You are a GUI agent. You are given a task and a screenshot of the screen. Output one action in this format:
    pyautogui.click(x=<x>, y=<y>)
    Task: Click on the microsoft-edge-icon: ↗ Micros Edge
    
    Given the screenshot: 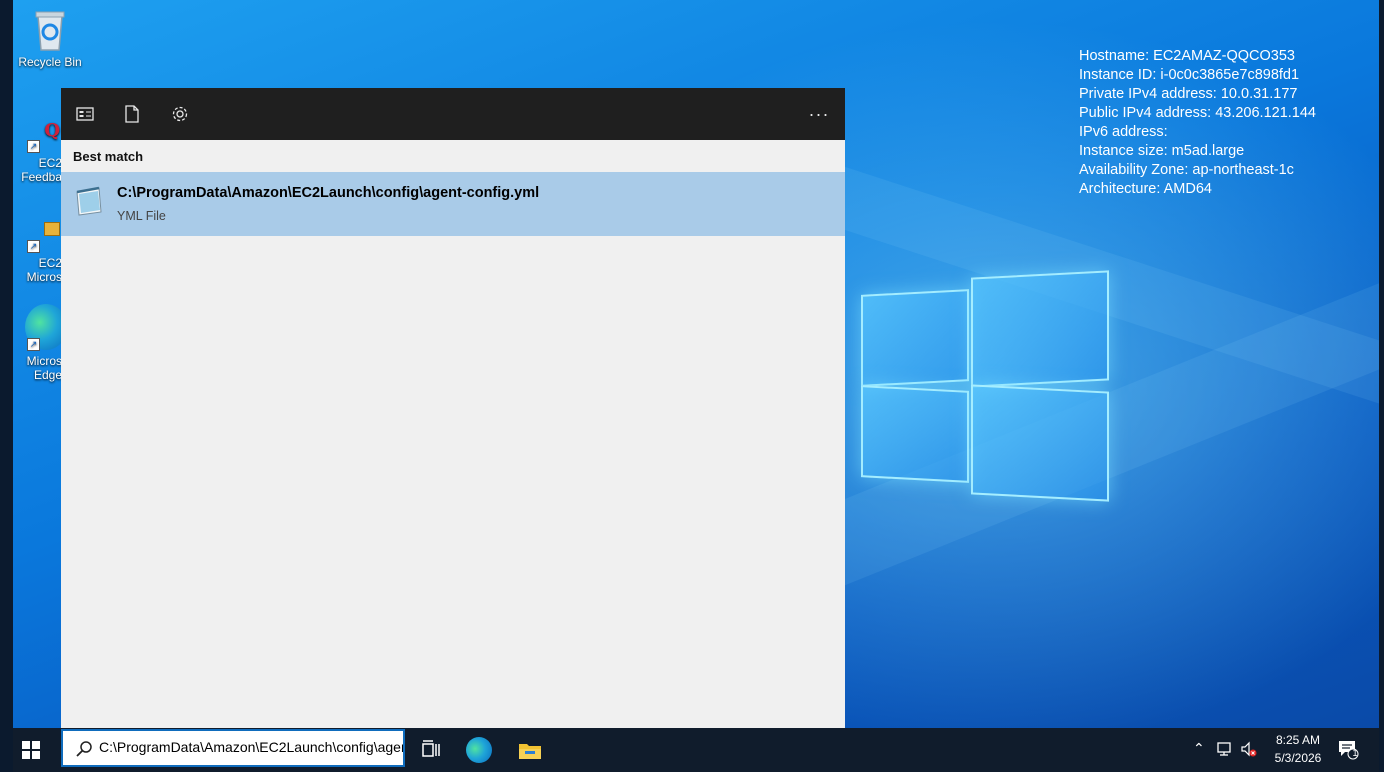 What is the action you would take?
    pyautogui.click(x=40, y=343)
    